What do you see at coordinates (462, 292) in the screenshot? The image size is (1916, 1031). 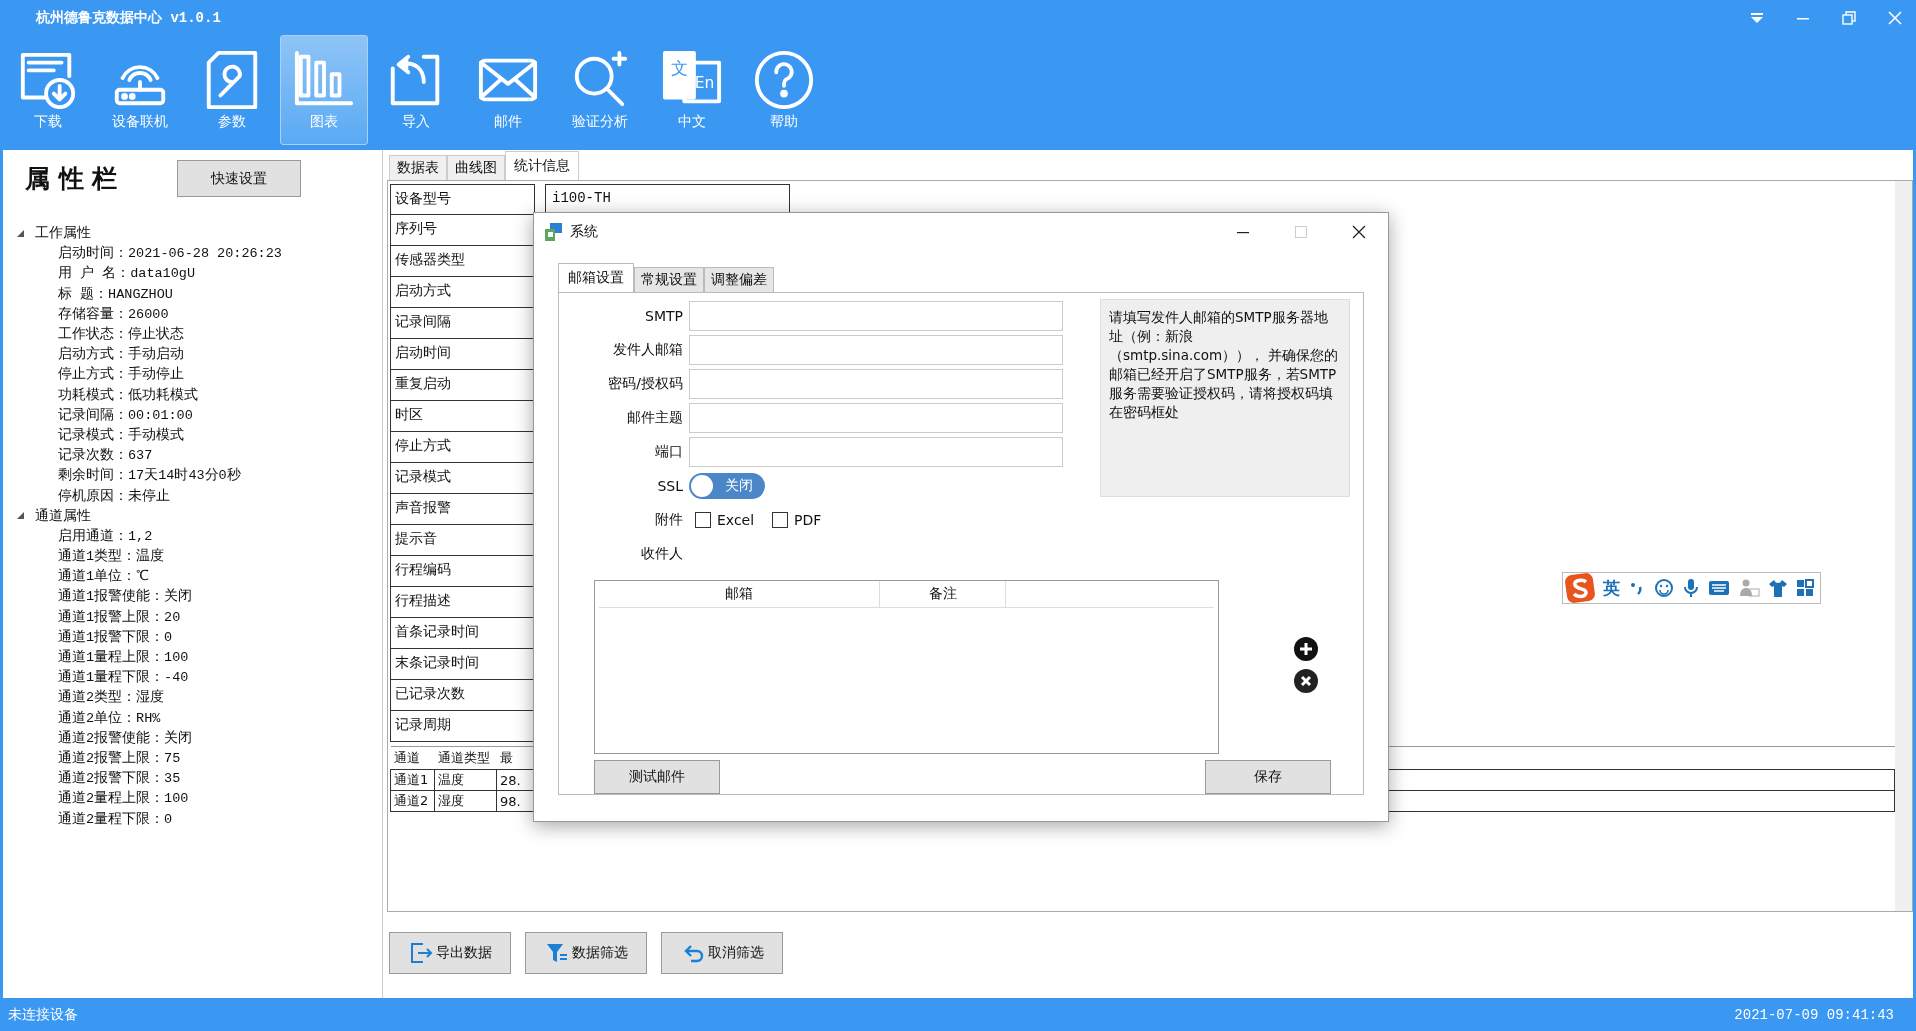 I see `table-cell: 启动方式` at bounding box center [462, 292].